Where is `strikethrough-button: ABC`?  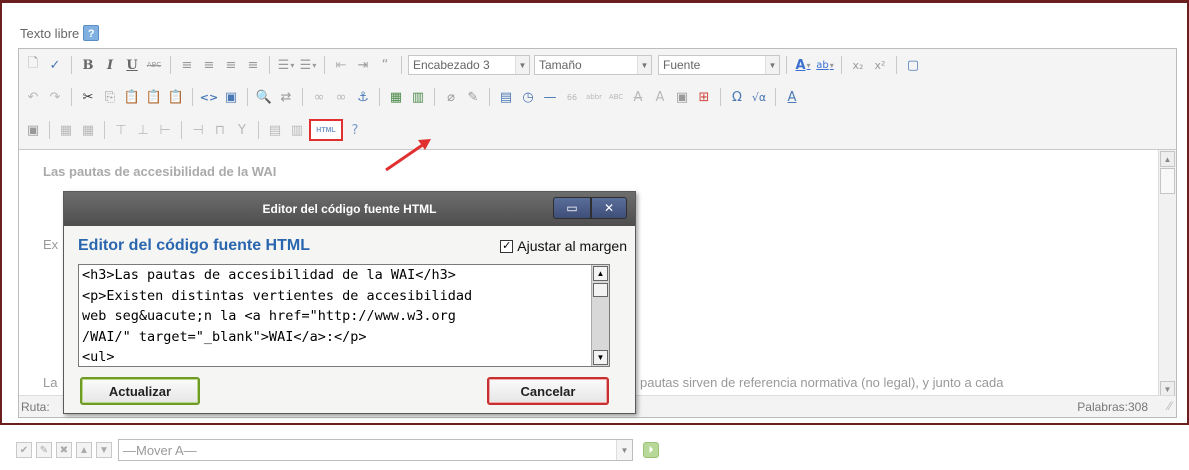 strikethrough-button: ABC is located at coordinates (154, 65).